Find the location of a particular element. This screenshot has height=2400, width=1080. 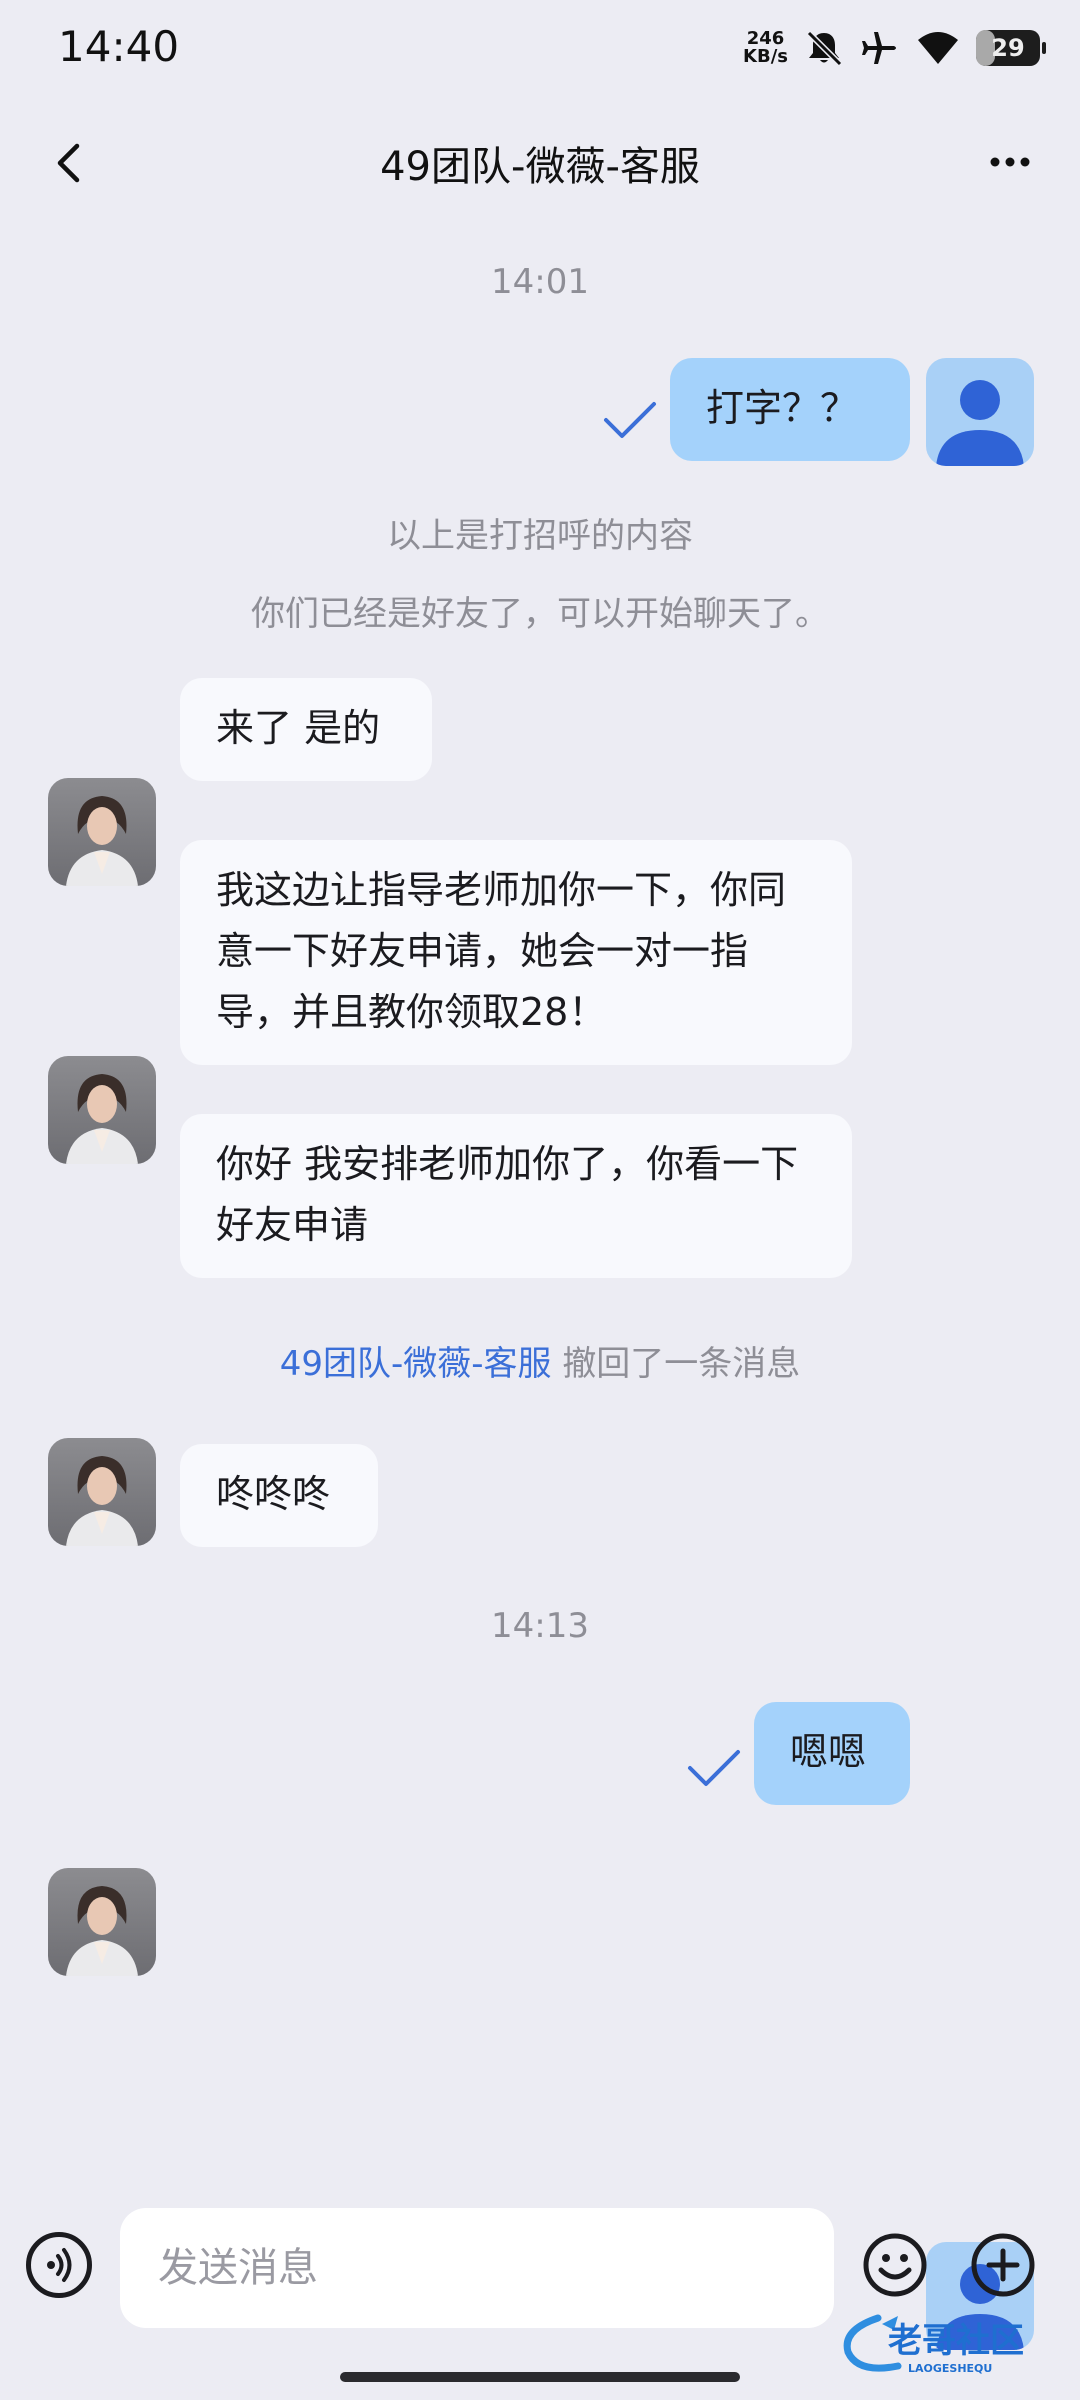

more-dots-icon is located at coordinates (1010, 162).